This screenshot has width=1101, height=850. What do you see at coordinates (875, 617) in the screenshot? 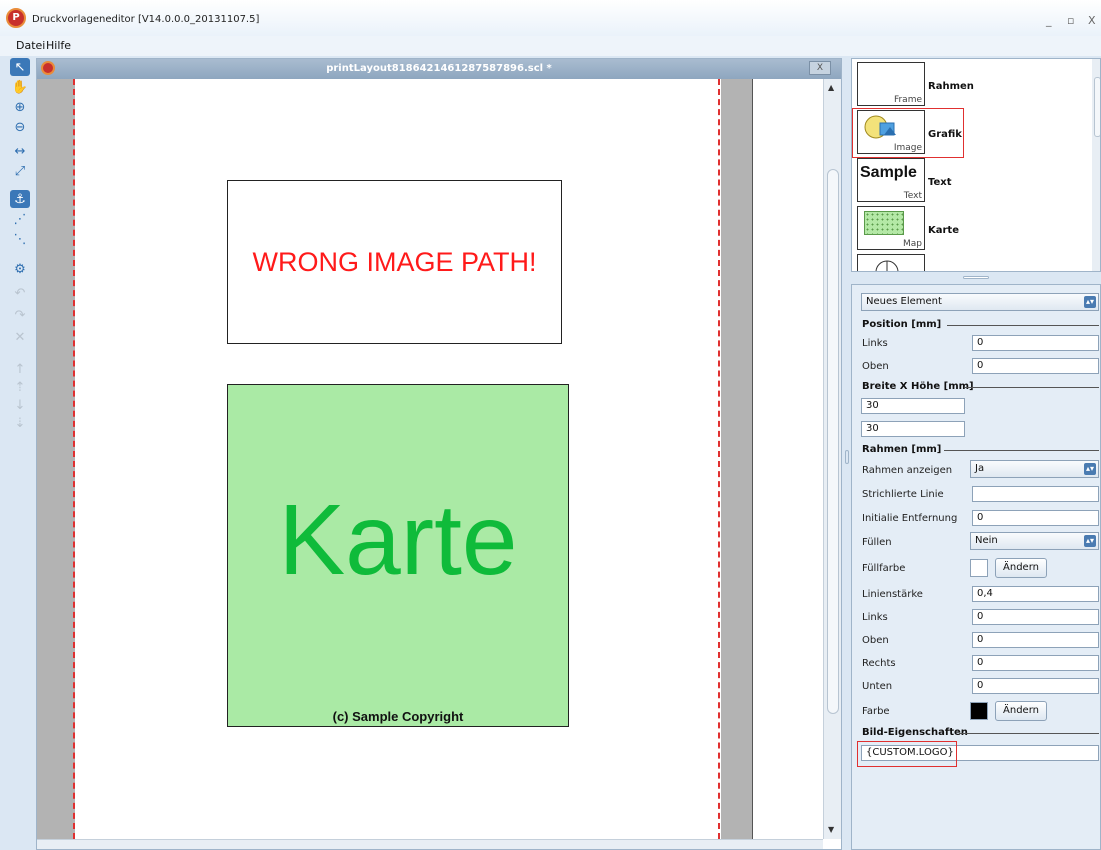
I see `frame-links-label: Links` at bounding box center [875, 617].